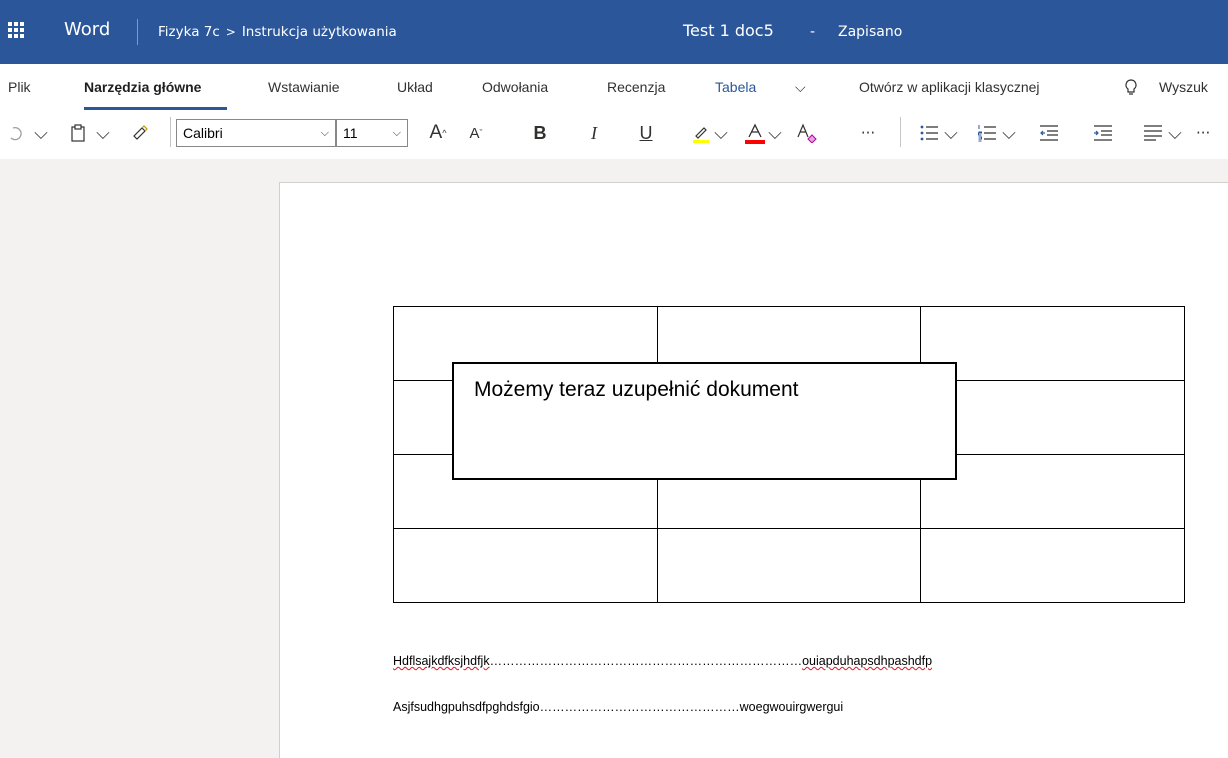  Describe the element at coordinates (1049, 133) in the screenshot. I see `decrease-indent-icon` at that location.